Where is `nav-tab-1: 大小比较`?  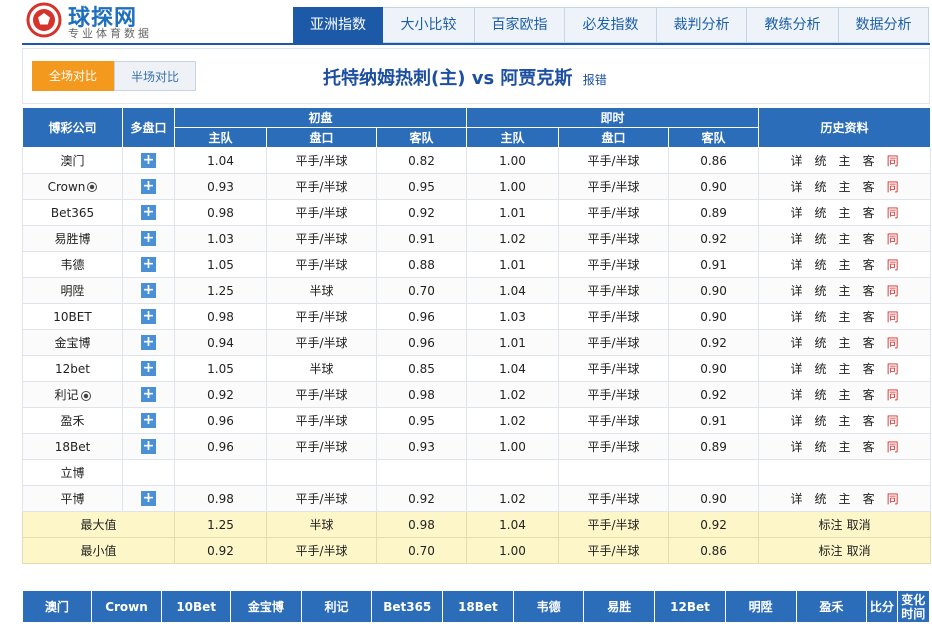 nav-tab-1: 大小比较 is located at coordinates (429, 25).